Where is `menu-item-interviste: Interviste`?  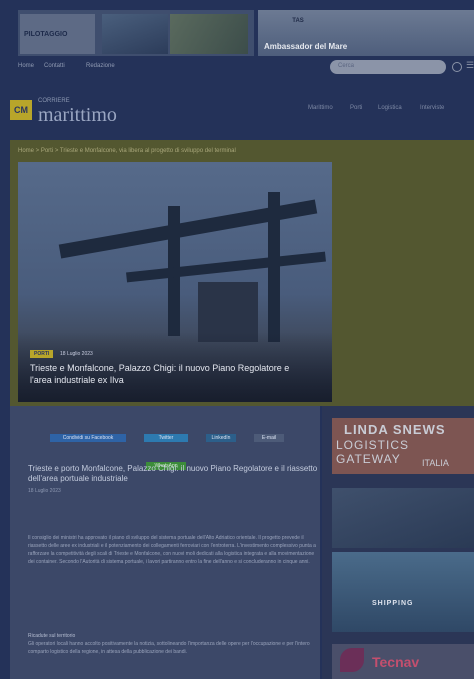
menu-item-interviste: Interviste is located at coordinates (432, 108).